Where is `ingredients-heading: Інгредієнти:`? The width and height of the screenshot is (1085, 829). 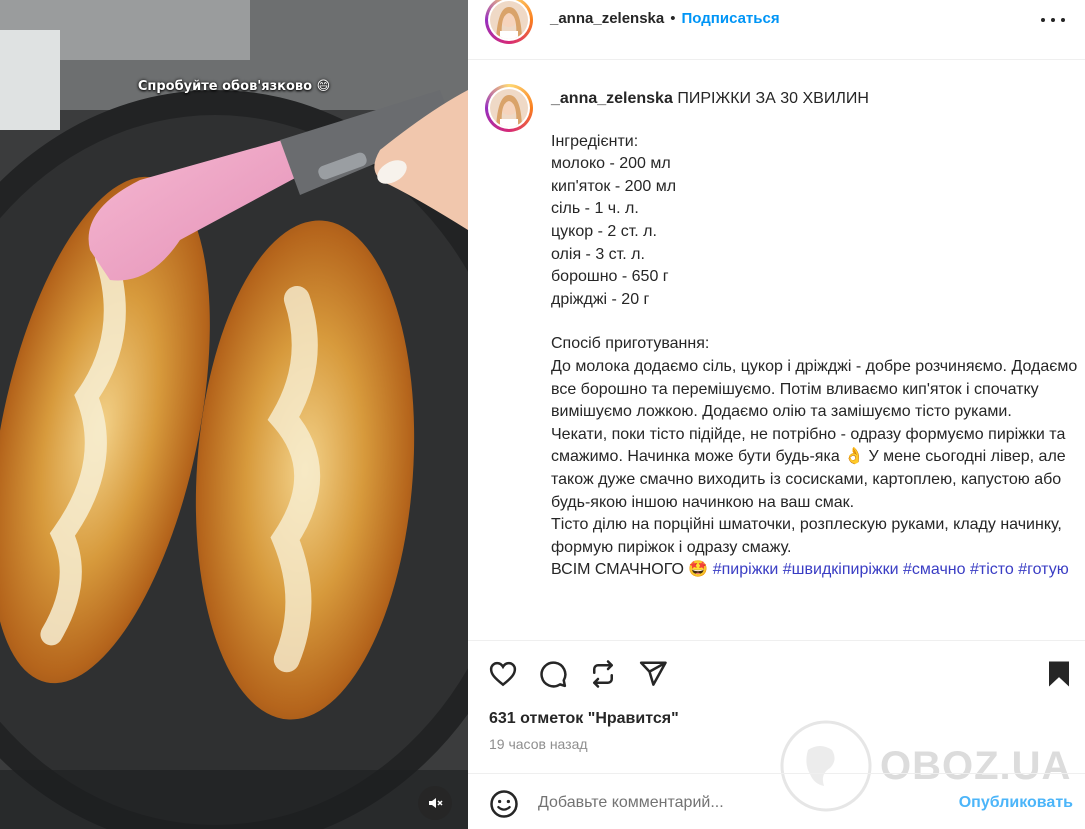 ingredients-heading: Інгредієнти: is located at coordinates (595, 141).